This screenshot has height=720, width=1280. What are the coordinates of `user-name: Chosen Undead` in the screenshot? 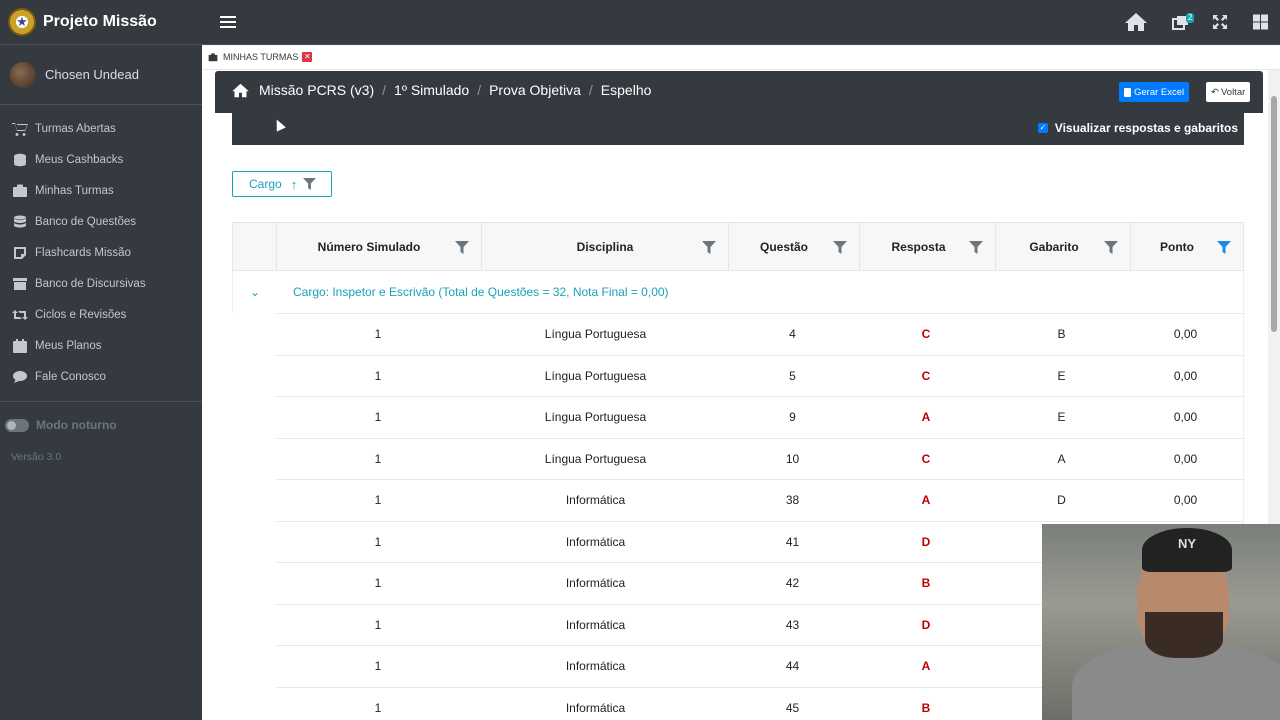 It's located at (92, 74).